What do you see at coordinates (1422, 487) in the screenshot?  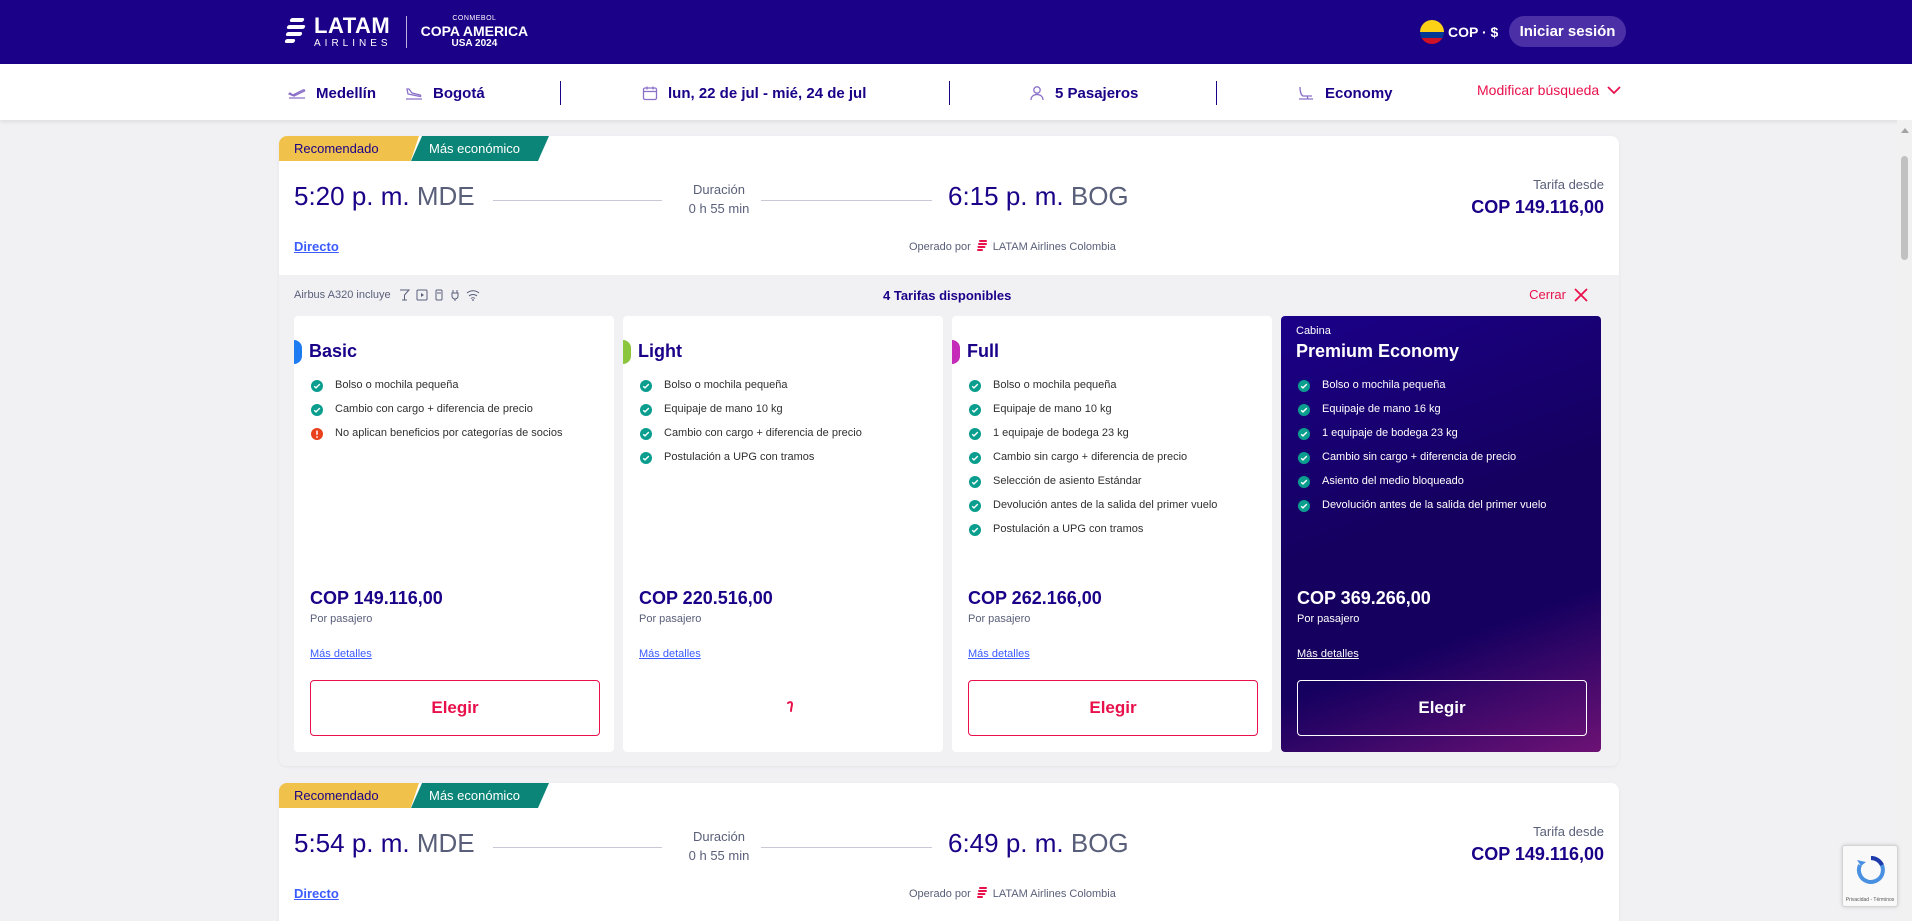 I see `benefit-item: Asiento del medio bloqueado` at bounding box center [1422, 487].